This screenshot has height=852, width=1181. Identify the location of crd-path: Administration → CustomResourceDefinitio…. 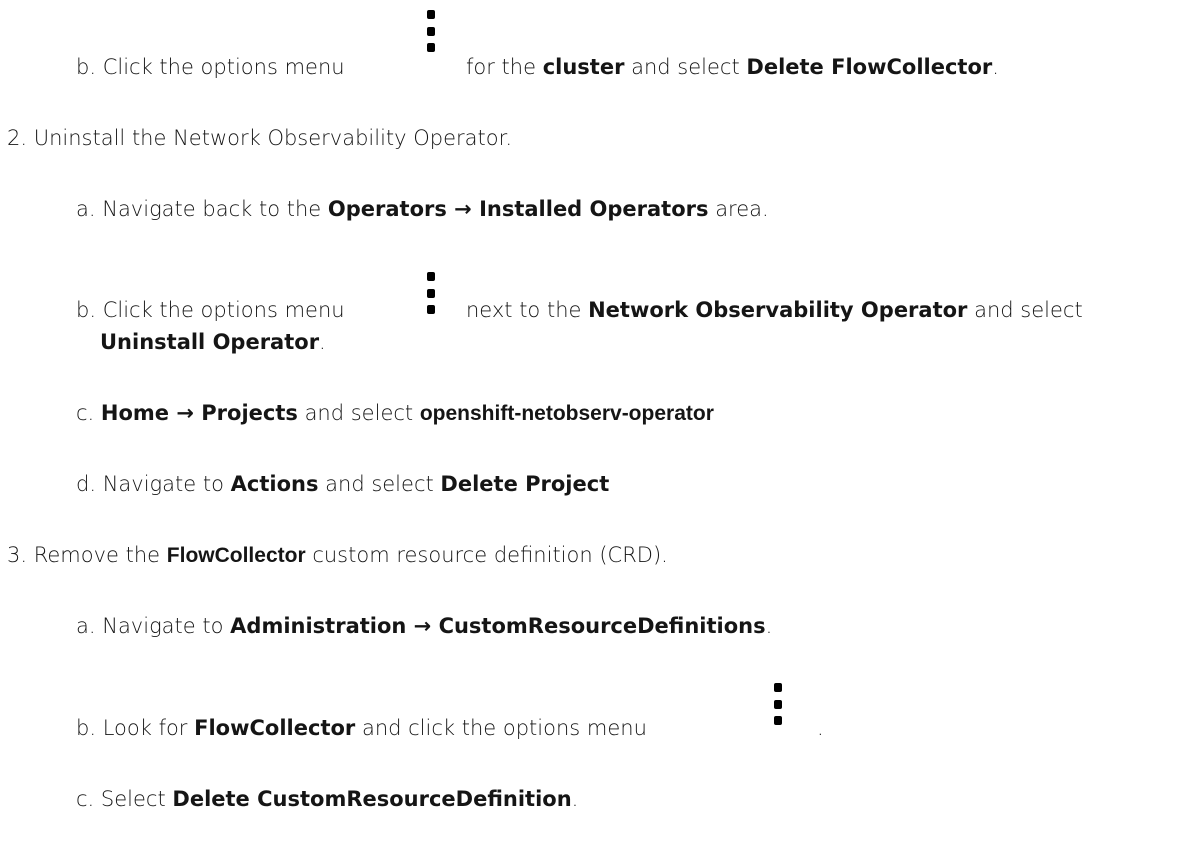
(498, 626).